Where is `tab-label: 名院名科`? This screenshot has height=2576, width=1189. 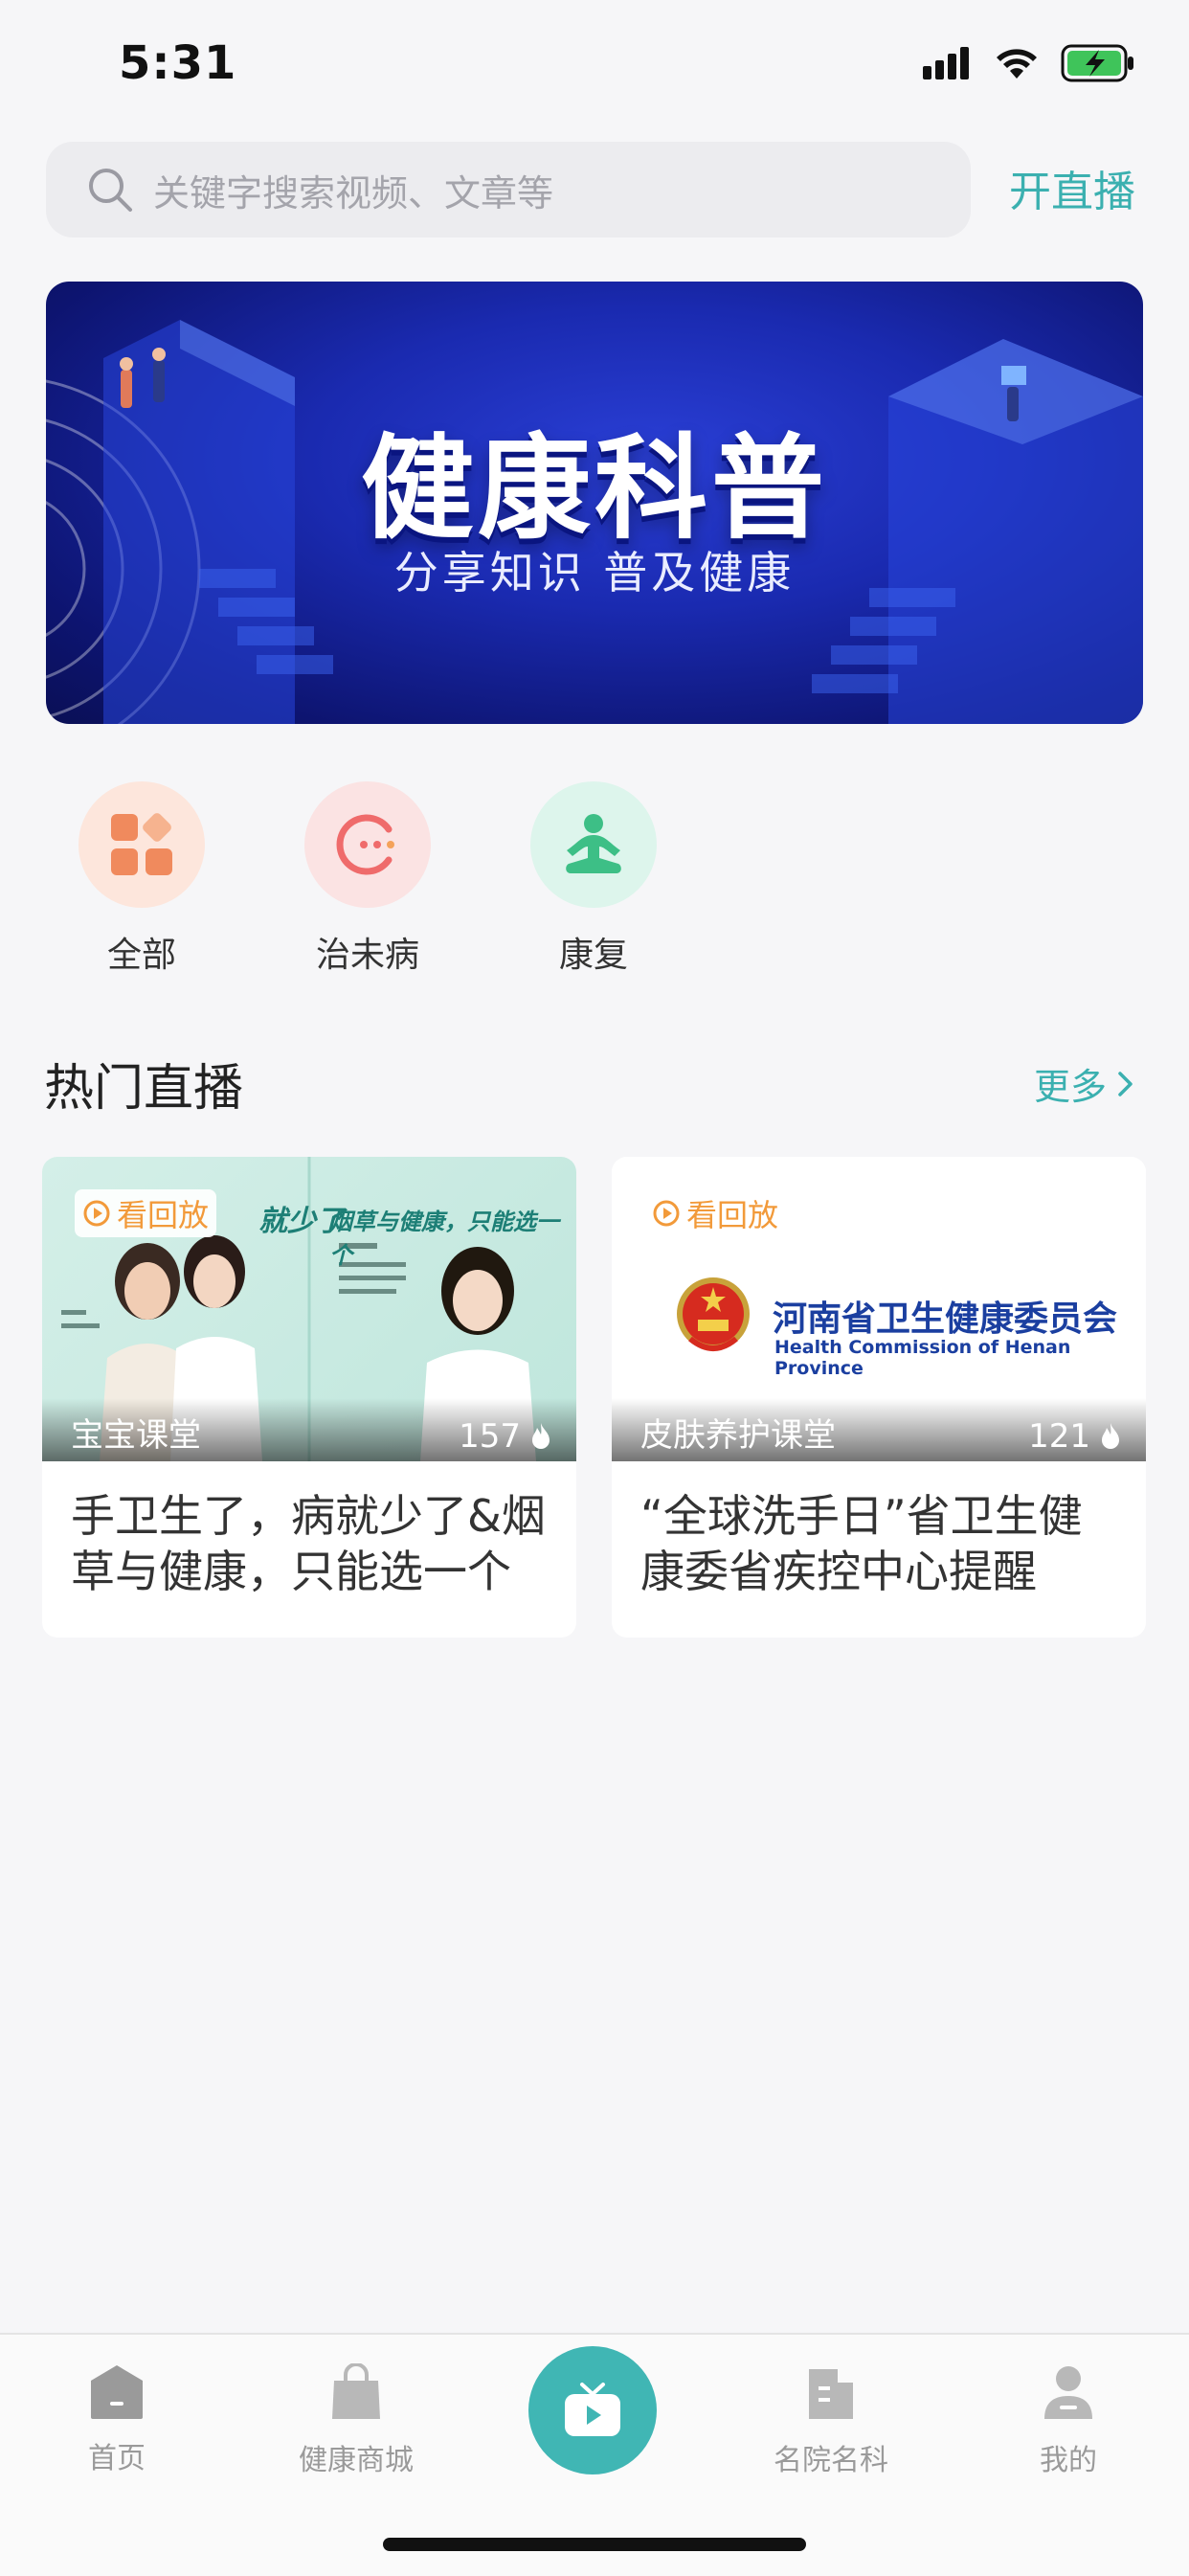 tab-label: 名院名科 is located at coordinates (831, 2460).